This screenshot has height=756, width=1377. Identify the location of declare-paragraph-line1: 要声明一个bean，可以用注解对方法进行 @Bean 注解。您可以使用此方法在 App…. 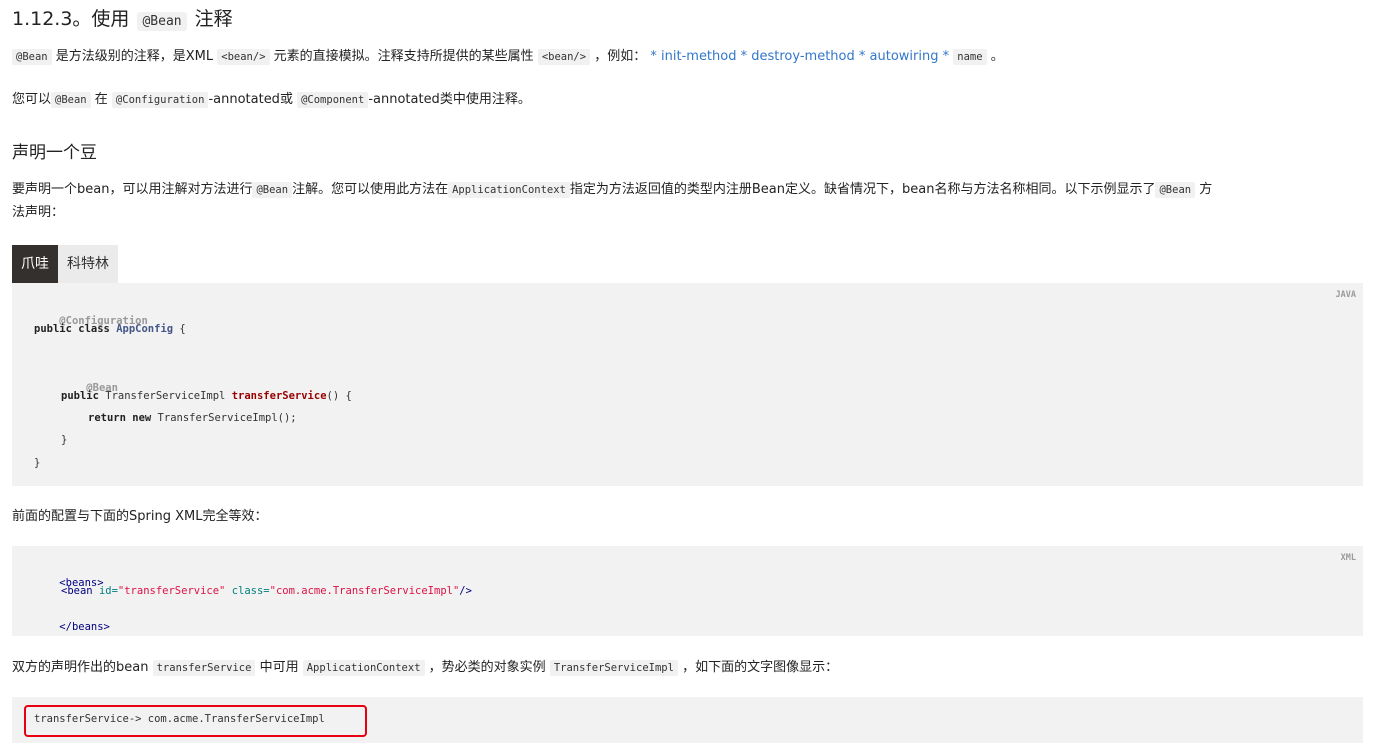
(612, 190).